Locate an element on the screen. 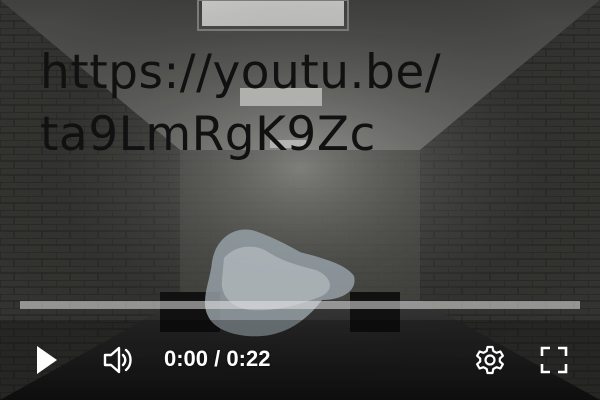  time-display: 0:00 / 0:22 is located at coordinates (217, 359).